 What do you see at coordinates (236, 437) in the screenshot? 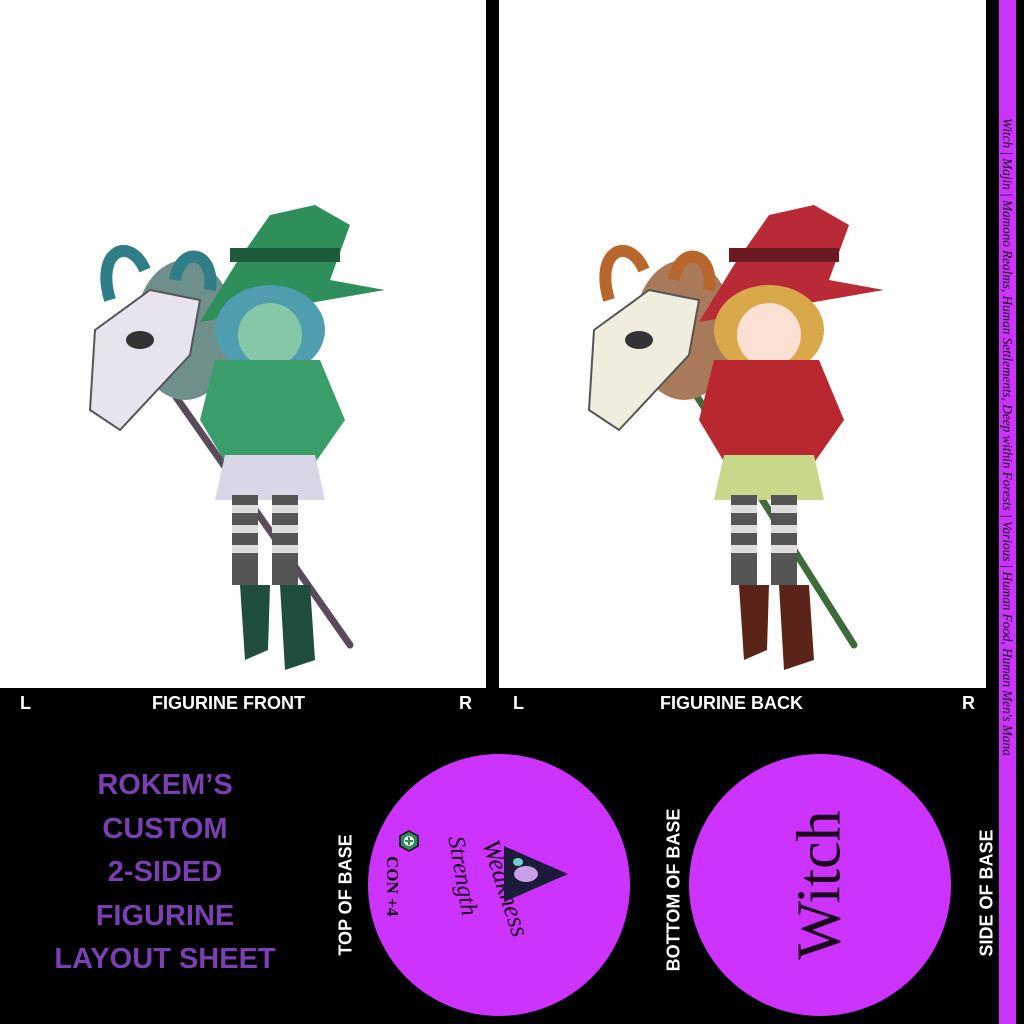
I see `witch-figurine-front-image` at bounding box center [236, 437].